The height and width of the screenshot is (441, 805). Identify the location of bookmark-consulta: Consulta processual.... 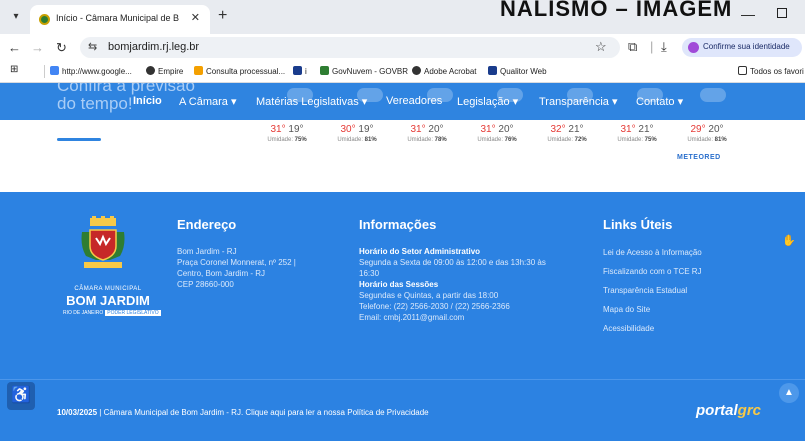
(239, 71).